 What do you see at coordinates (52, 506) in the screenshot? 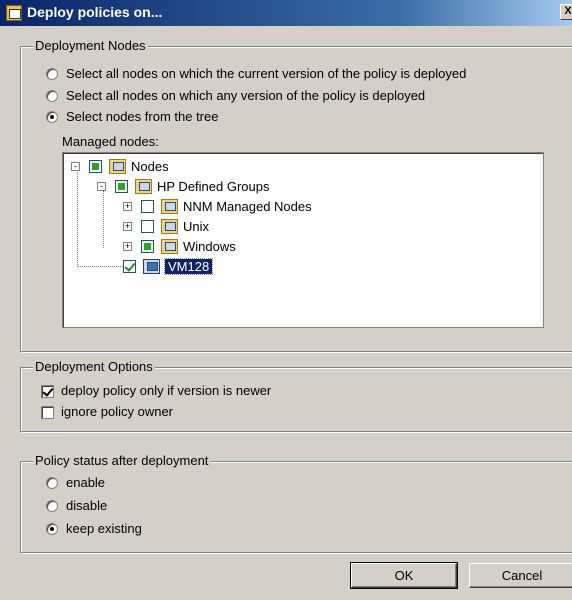
I see `radio-disable-button` at bounding box center [52, 506].